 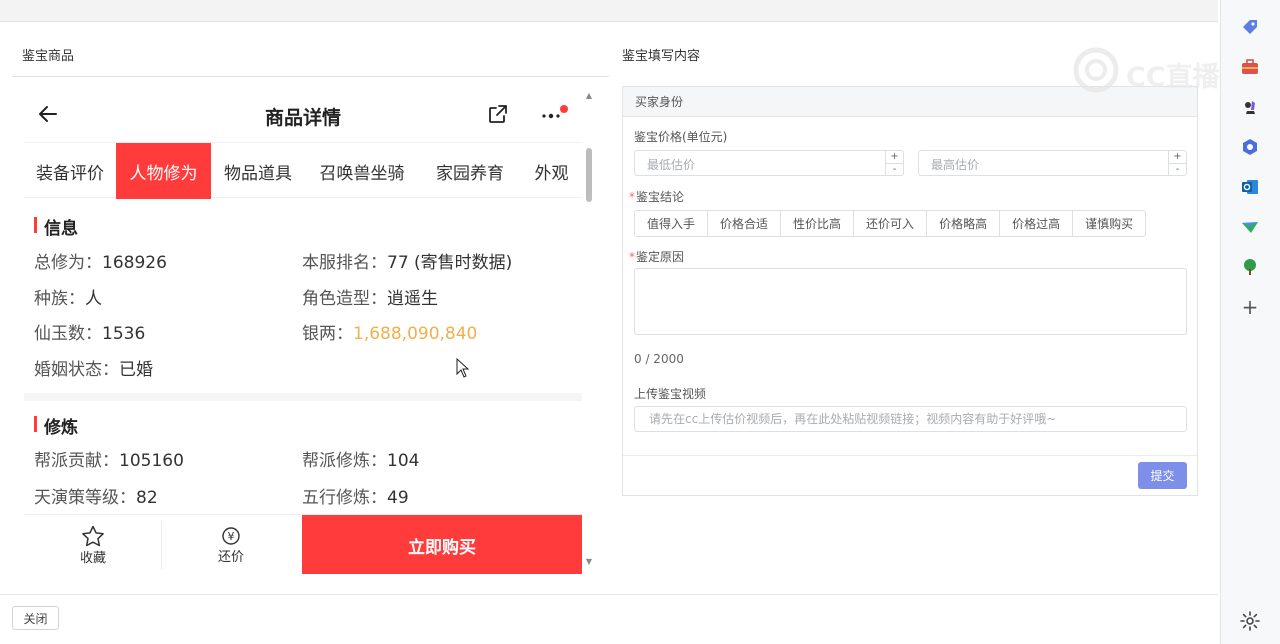 I want to click on info-value: 逍遥生, so click(x=412, y=299).